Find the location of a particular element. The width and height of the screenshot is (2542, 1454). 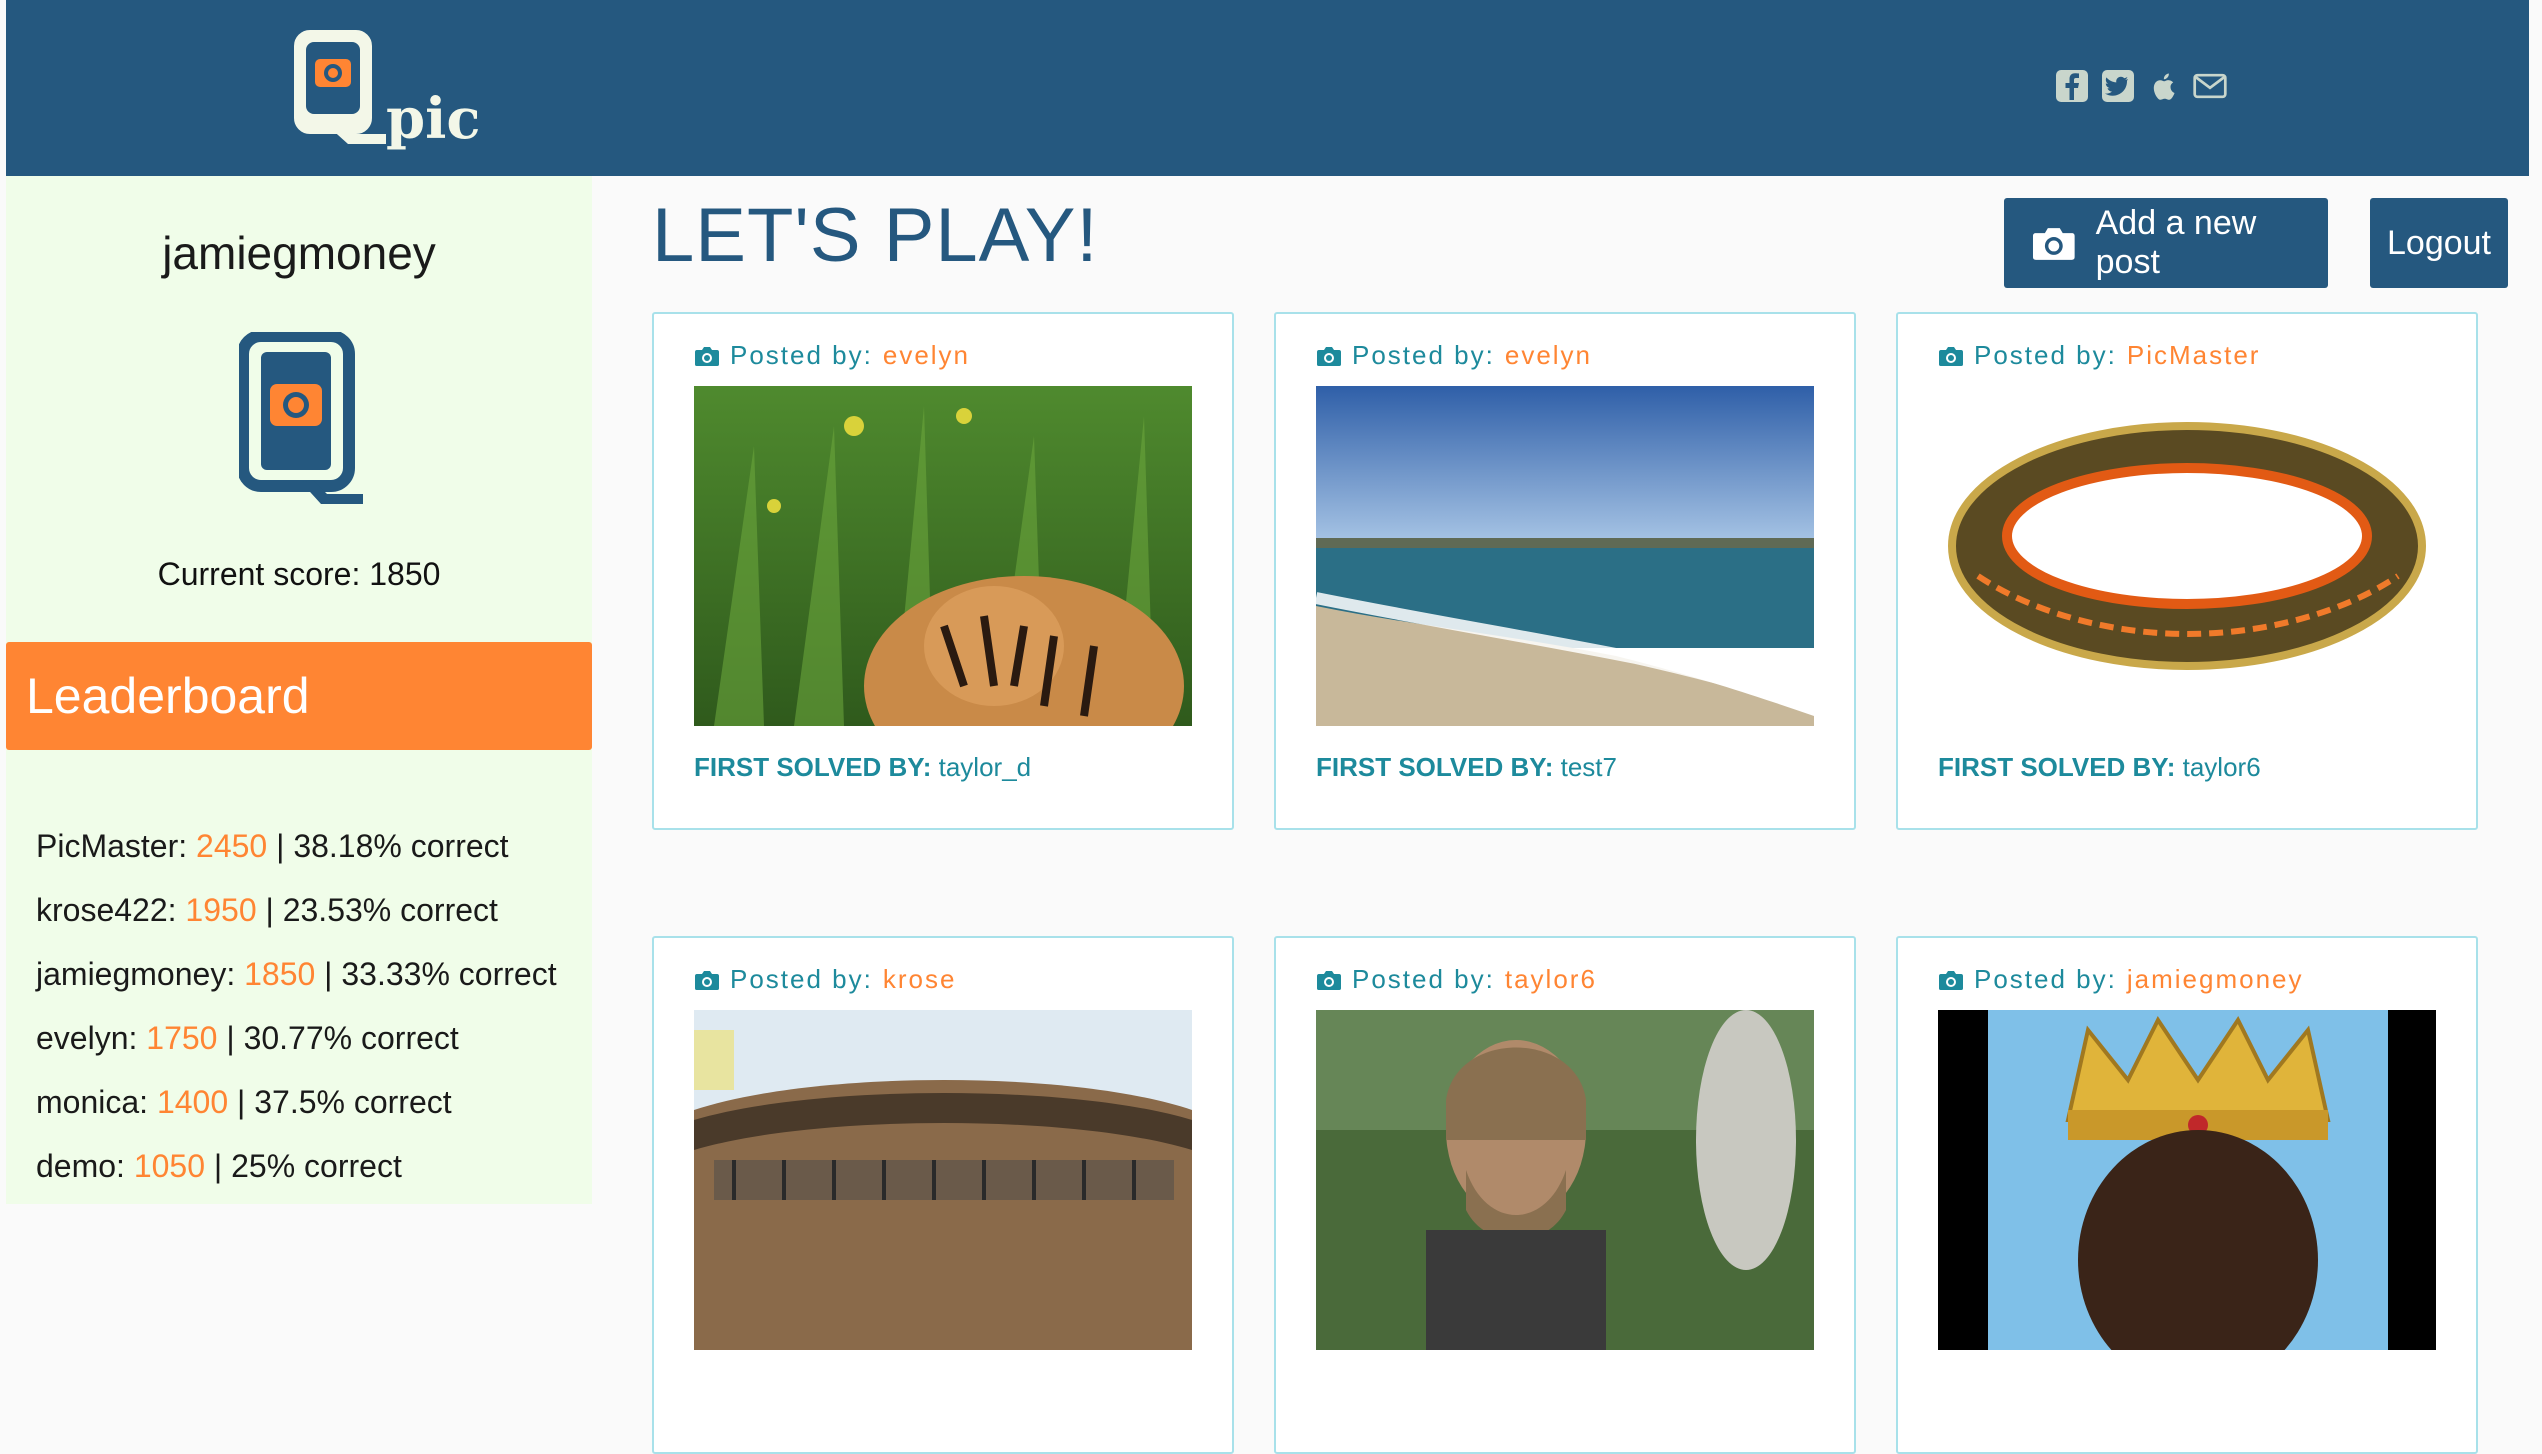

post-card: Posted by: jamiegmoney is located at coordinates (2187, 1195).